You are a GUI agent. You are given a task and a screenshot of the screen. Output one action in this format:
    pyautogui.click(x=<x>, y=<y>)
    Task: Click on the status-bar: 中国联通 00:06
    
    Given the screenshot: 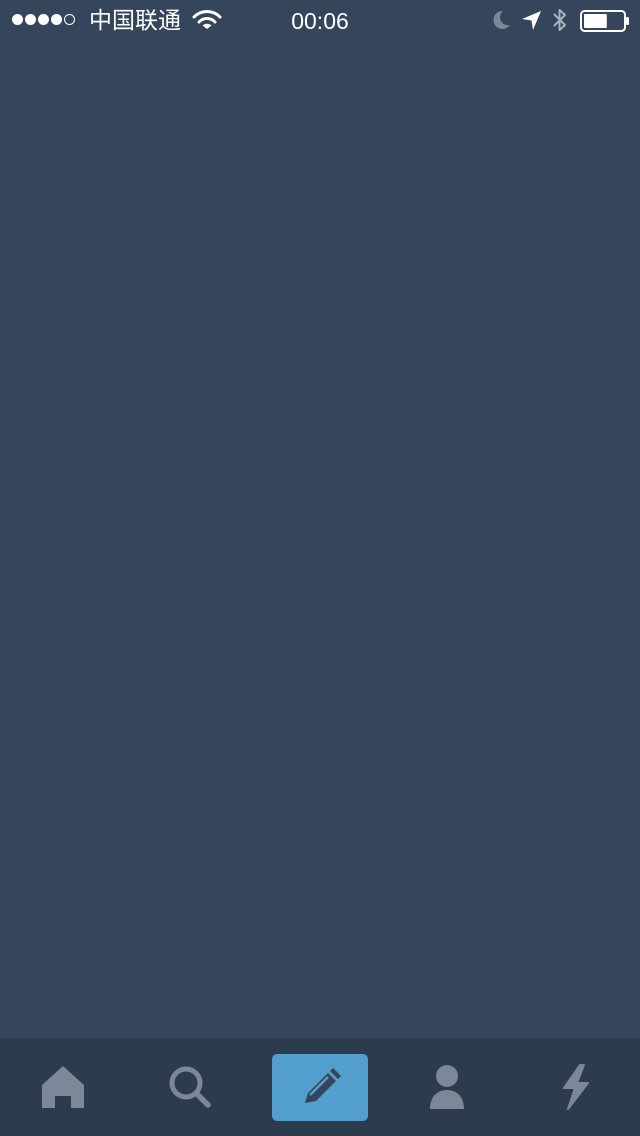 What is the action you would take?
    pyautogui.click(x=320, y=20)
    